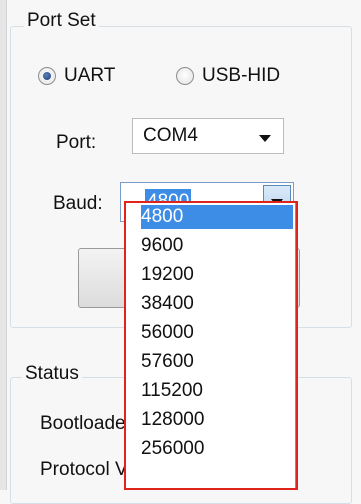  I want to click on bootloader-version-label: Bootloade, so click(83, 423).